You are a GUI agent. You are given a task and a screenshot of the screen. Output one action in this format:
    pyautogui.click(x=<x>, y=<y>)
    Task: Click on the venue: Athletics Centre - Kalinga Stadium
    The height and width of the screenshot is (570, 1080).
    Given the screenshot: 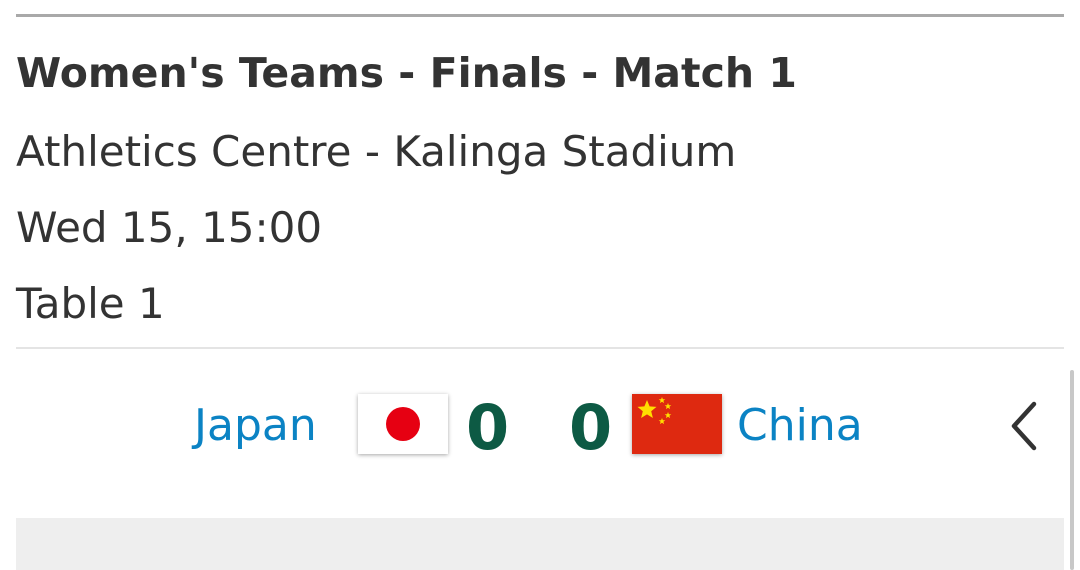 What is the action you would take?
    pyautogui.click(x=376, y=151)
    